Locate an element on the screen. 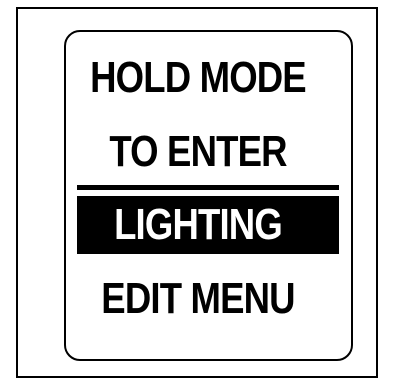 This screenshot has height=384, width=396. display-line-hold-mode: HOLD MODE is located at coordinates (198, 77).